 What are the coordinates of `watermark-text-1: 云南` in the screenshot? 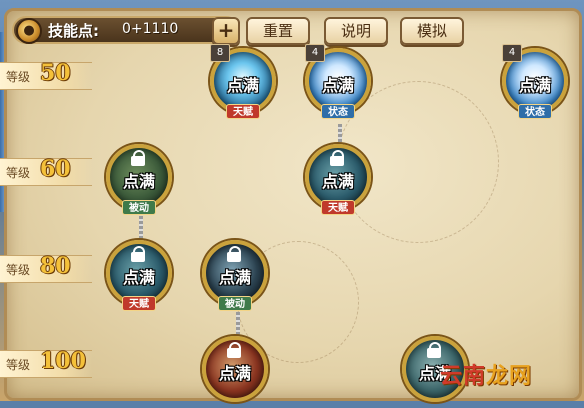 It's located at (463, 376).